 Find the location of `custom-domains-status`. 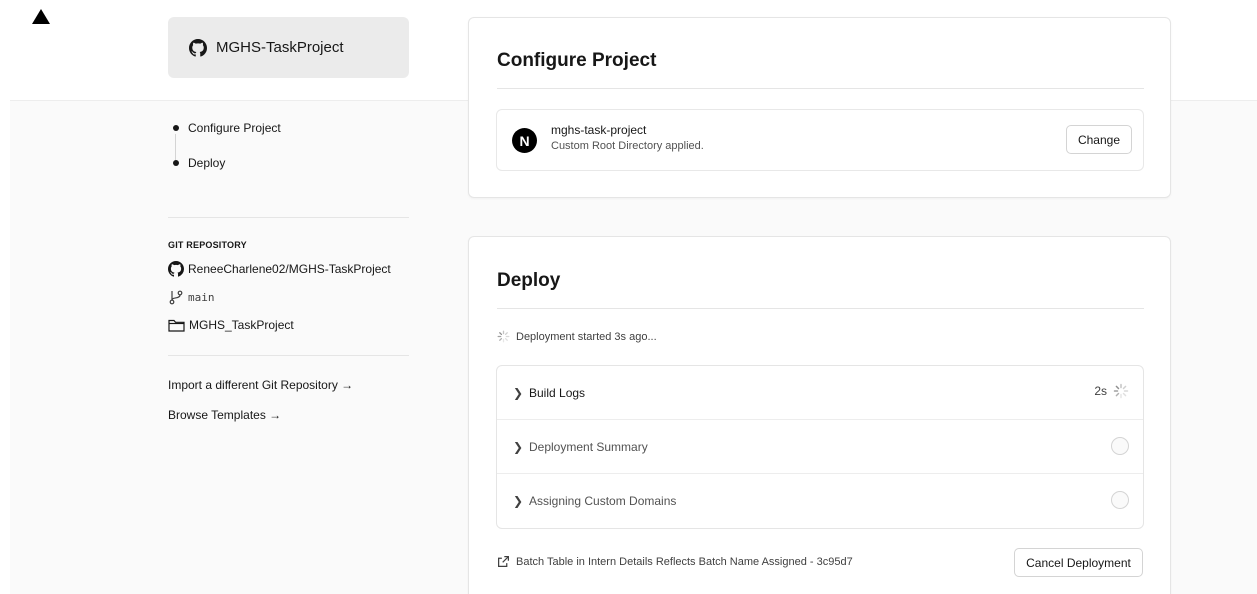

custom-domains-status is located at coordinates (1120, 500).